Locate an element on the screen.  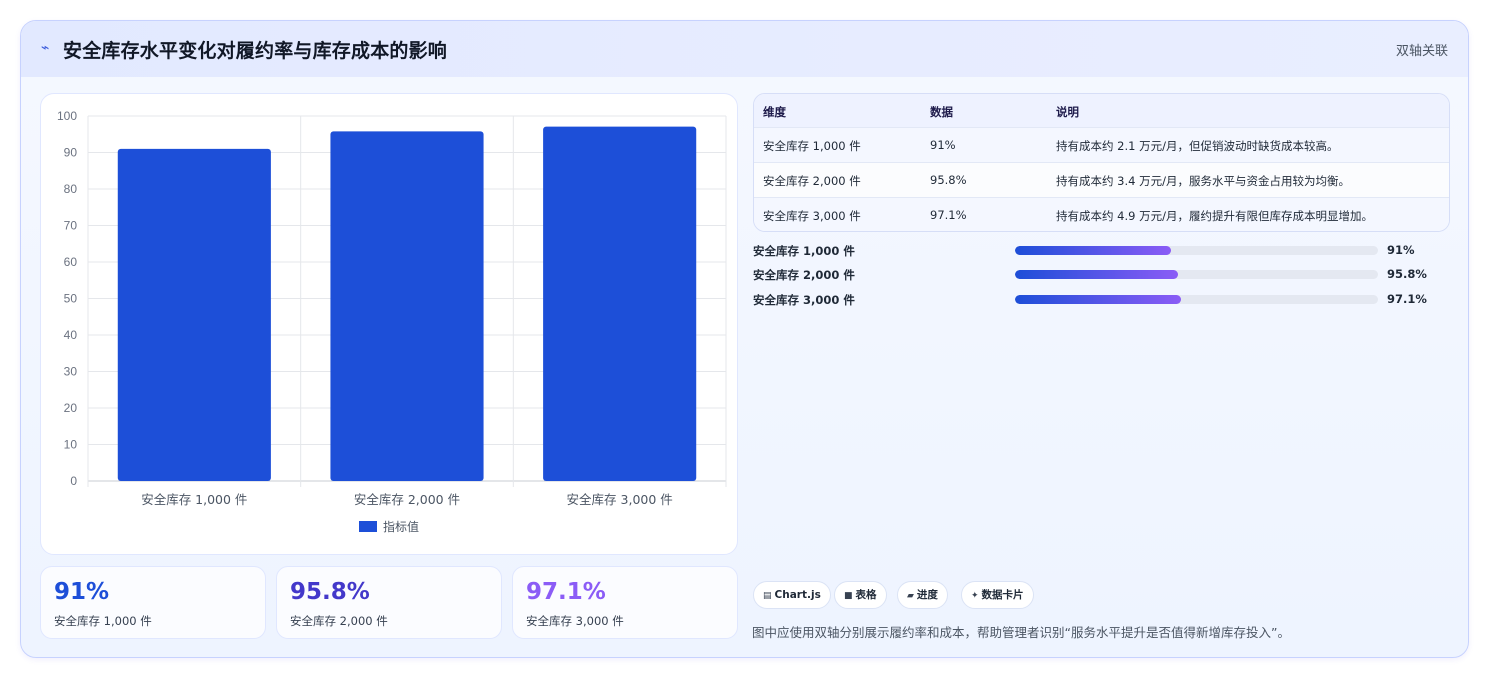
table-cell: 97.1% is located at coordinates (948, 215).